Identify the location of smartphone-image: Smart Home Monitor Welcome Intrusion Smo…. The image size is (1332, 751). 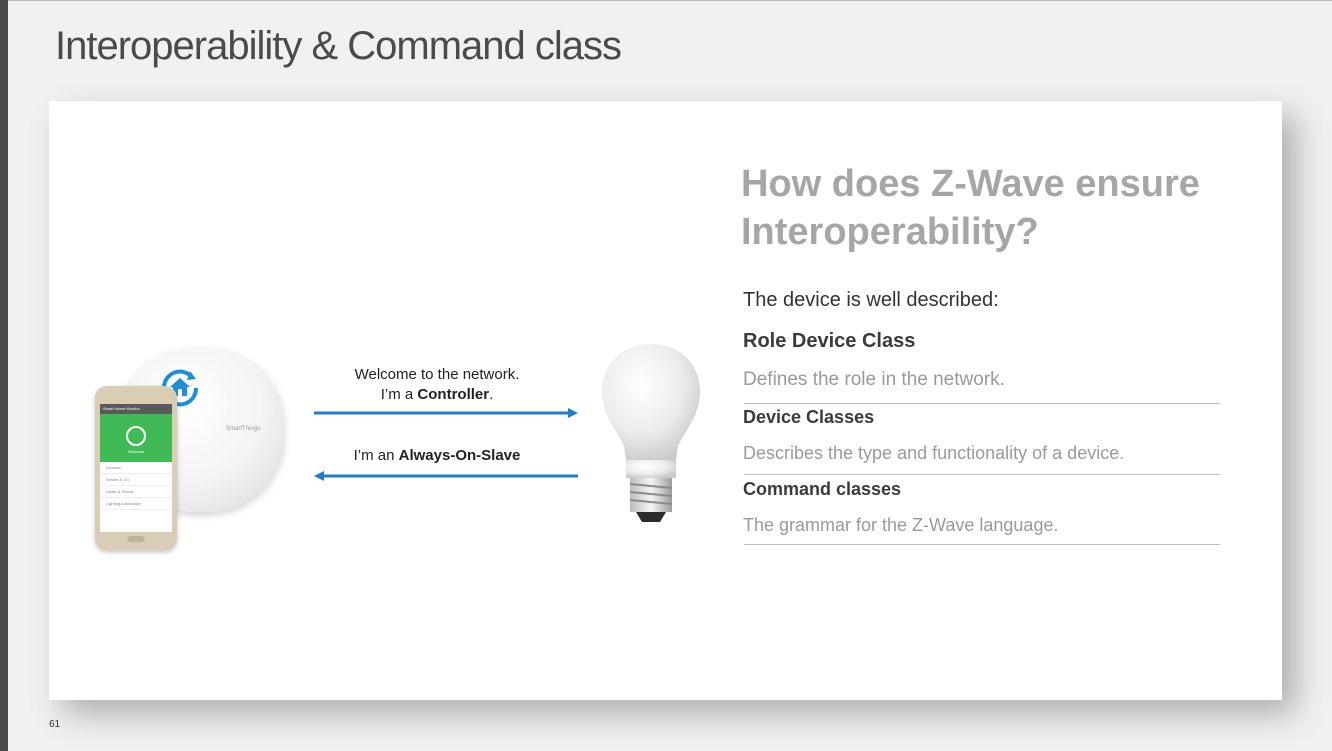
(136, 468).